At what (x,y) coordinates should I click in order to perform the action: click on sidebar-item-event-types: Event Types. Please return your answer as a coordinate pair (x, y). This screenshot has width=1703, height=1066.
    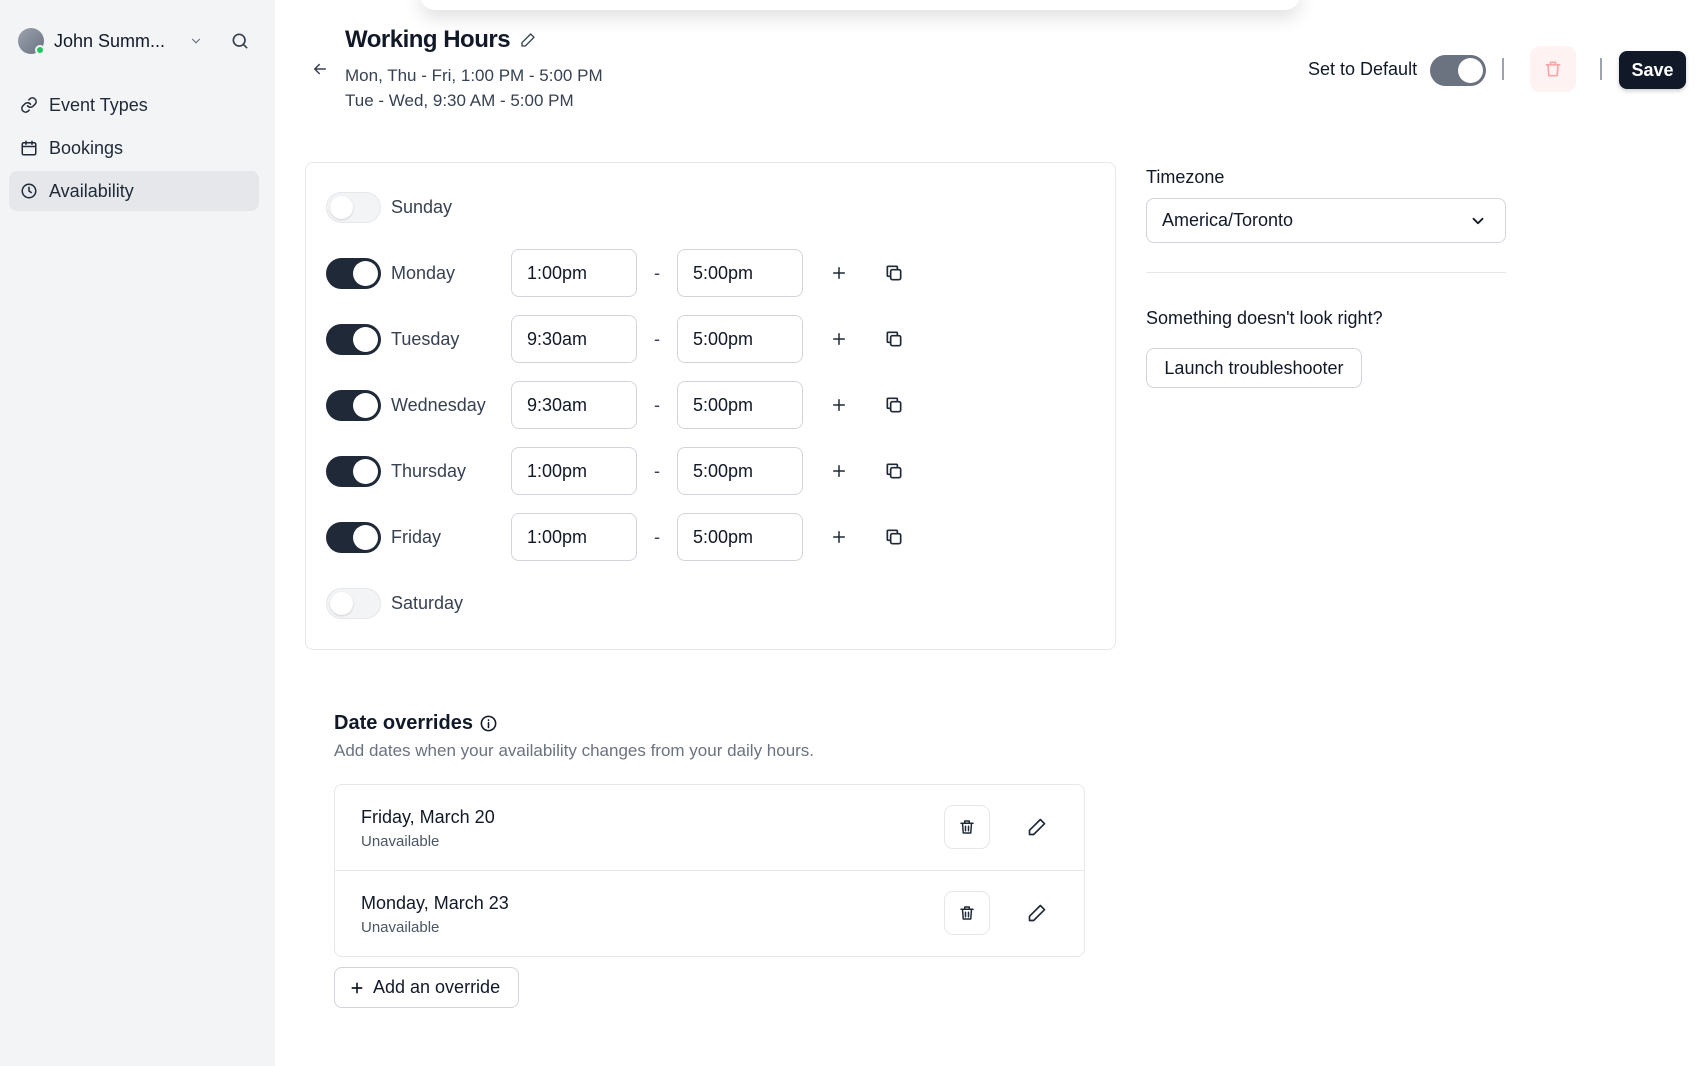
    Looking at the image, I should click on (134, 105).